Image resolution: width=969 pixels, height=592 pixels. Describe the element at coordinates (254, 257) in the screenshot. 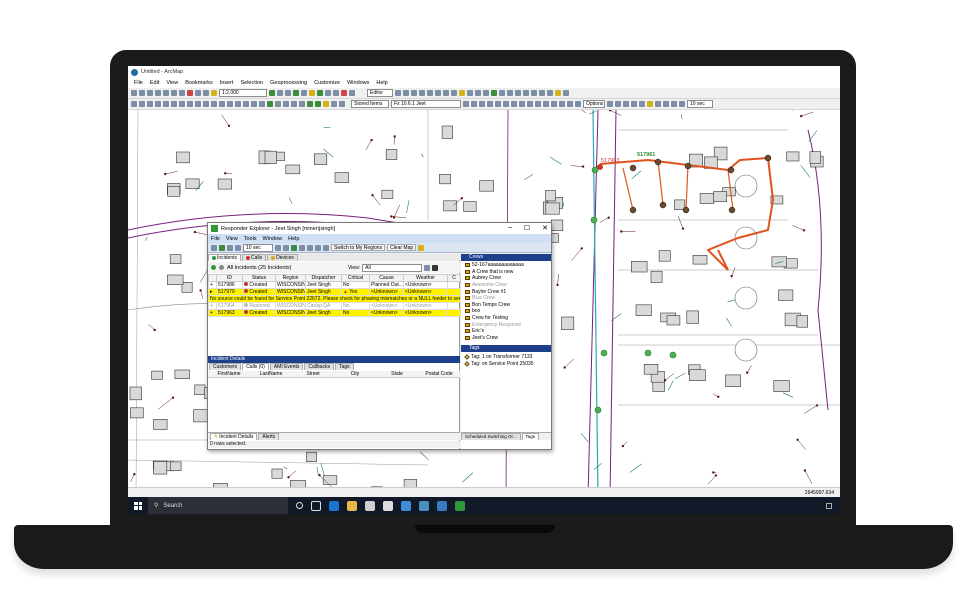

I see `tab-calls: Calls` at that location.